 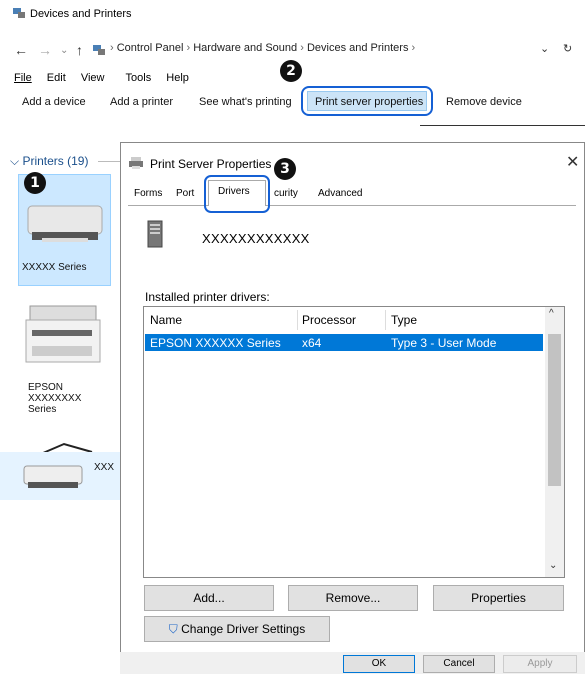 I want to click on scroll-thumb, so click(x=554, y=410).